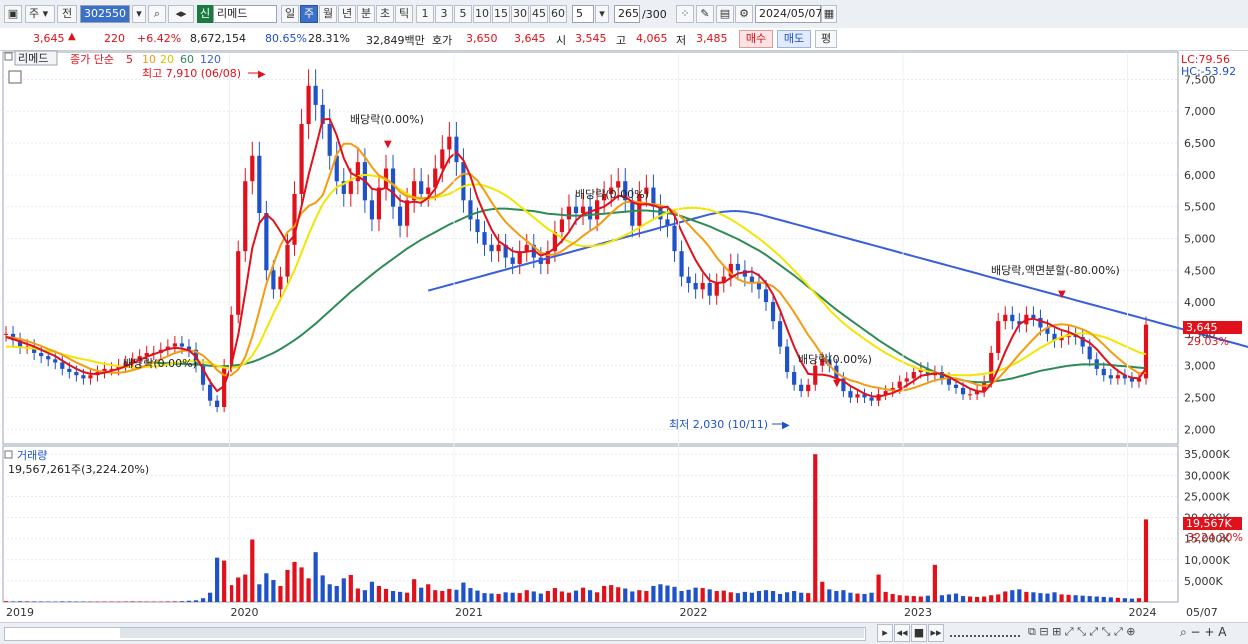 The image size is (1248, 644). What do you see at coordinates (404, 14) in the screenshot?
I see `period-tab: 틱` at bounding box center [404, 14].